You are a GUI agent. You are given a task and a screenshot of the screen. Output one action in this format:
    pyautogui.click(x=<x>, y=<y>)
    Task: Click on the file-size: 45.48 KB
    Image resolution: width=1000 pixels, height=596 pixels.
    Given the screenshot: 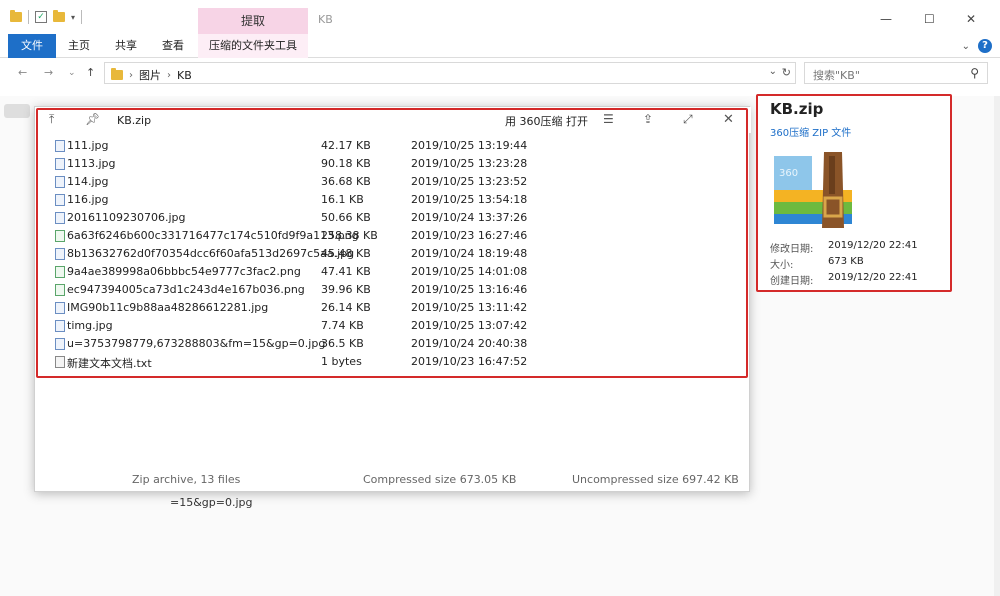 What is the action you would take?
    pyautogui.click(x=346, y=253)
    